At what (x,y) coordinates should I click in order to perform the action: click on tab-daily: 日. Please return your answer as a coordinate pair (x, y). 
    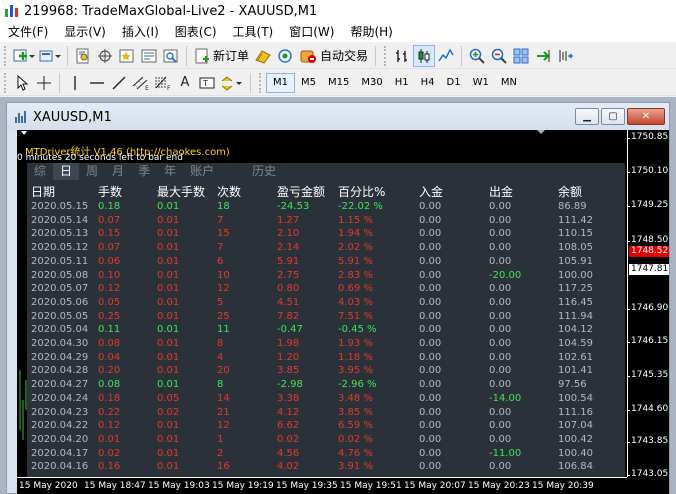
    Looking at the image, I should click on (66, 171).